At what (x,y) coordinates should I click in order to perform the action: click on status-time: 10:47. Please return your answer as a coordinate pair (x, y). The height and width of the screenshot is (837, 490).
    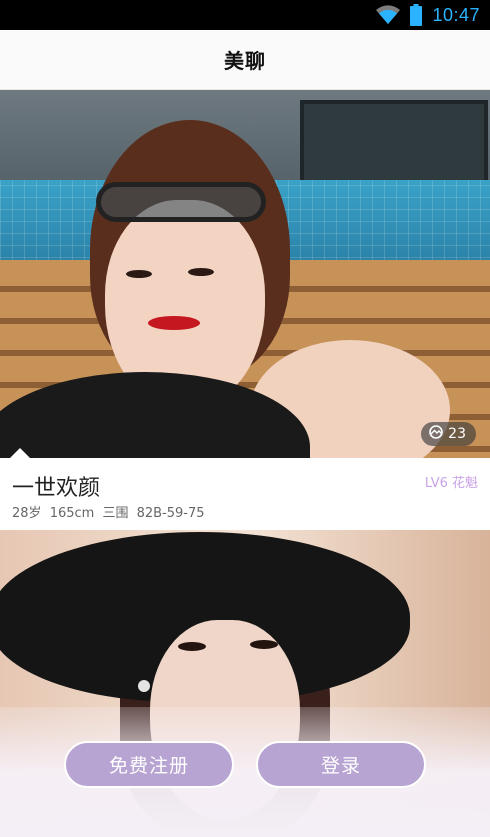
    Looking at the image, I should click on (456, 14).